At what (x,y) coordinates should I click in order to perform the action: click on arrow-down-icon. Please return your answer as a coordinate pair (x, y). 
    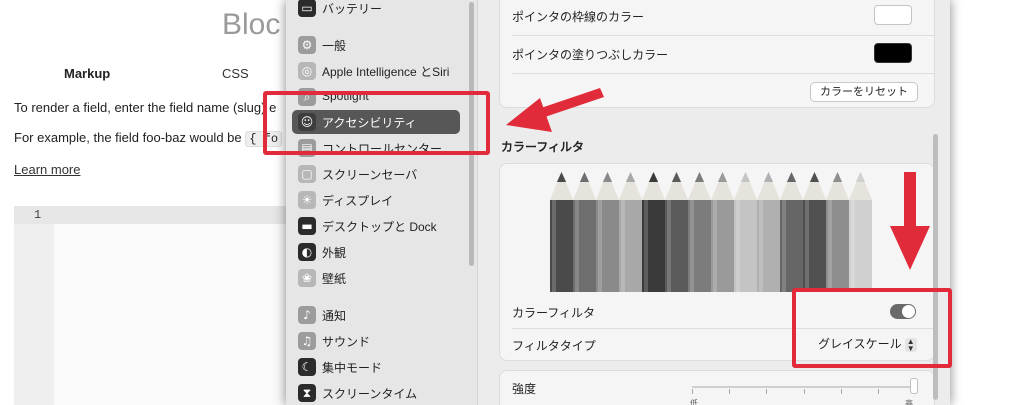
    Looking at the image, I should click on (910, 221).